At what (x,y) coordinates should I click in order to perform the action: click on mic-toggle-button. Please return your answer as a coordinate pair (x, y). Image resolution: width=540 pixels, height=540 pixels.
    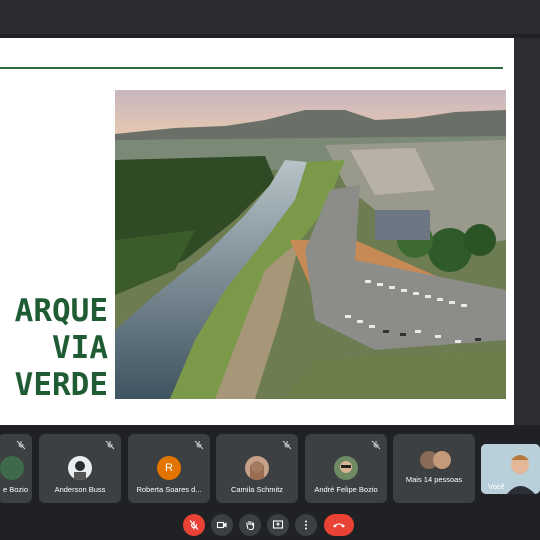
    Looking at the image, I should click on (194, 525).